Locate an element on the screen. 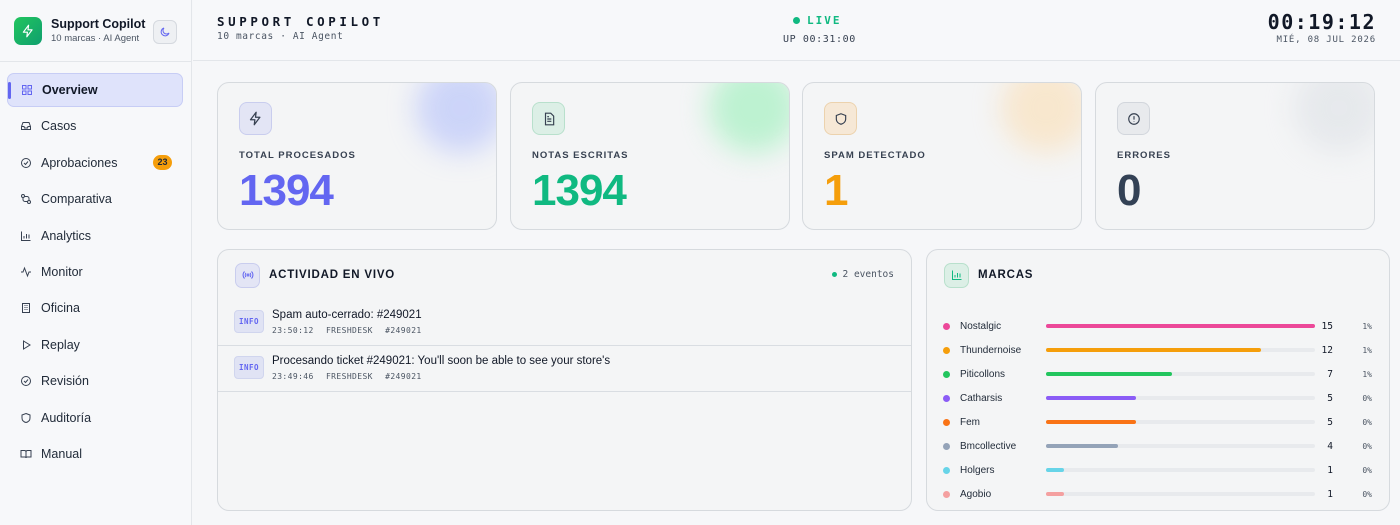 The width and height of the screenshot is (1400, 525). clock: 00:19:12 is located at coordinates (1321, 22).